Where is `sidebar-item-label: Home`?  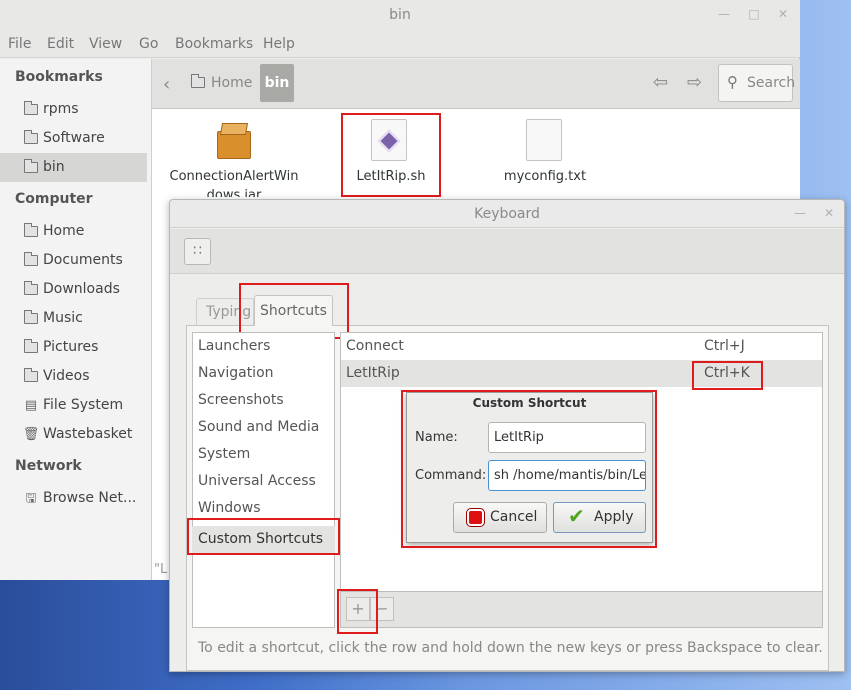 sidebar-item-label: Home is located at coordinates (64, 231).